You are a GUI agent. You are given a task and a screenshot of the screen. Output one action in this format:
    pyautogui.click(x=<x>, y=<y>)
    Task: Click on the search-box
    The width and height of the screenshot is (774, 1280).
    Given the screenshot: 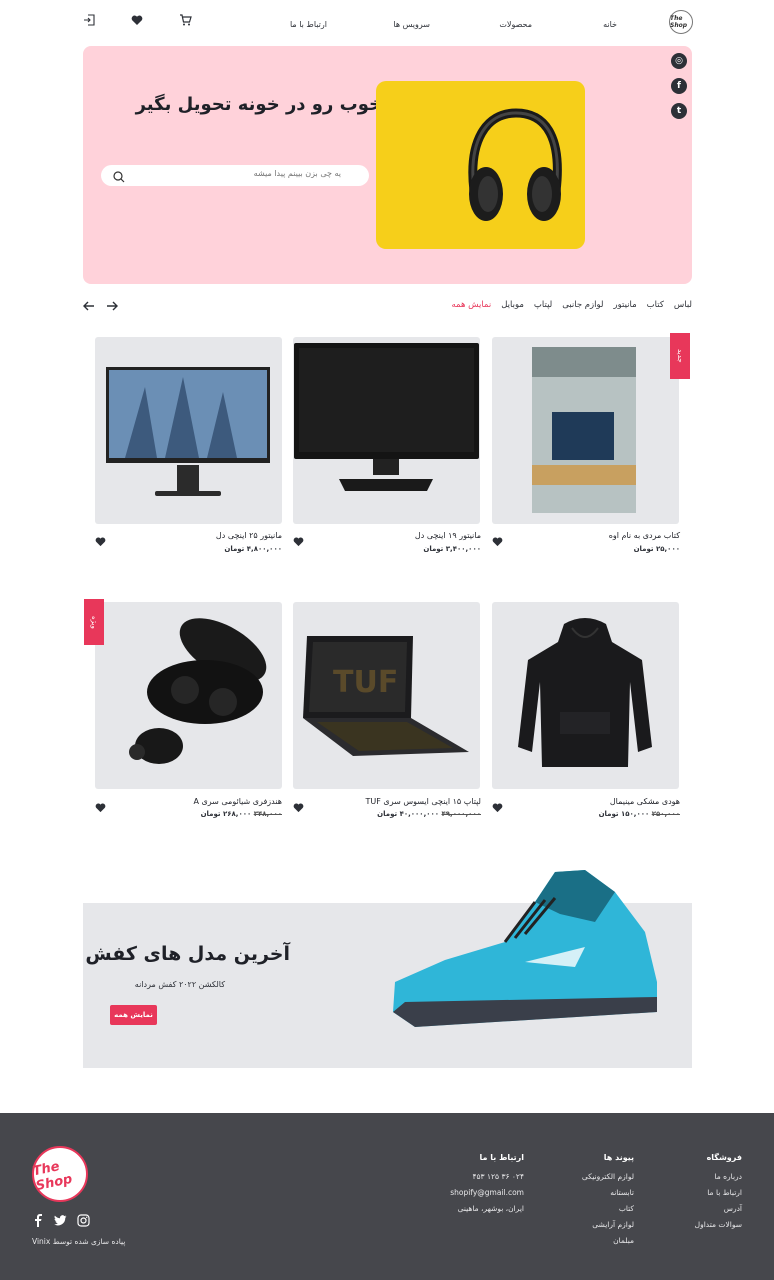 What is the action you would take?
    pyautogui.click(x=235, y=175)
    